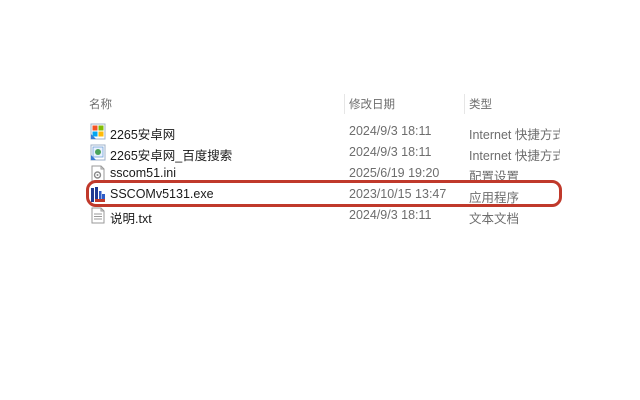 The width and height of the screenshot is (640, 400). Describe the element at coordinates (98, 215) in the screenshot. I see `text-file-icon` at that location.